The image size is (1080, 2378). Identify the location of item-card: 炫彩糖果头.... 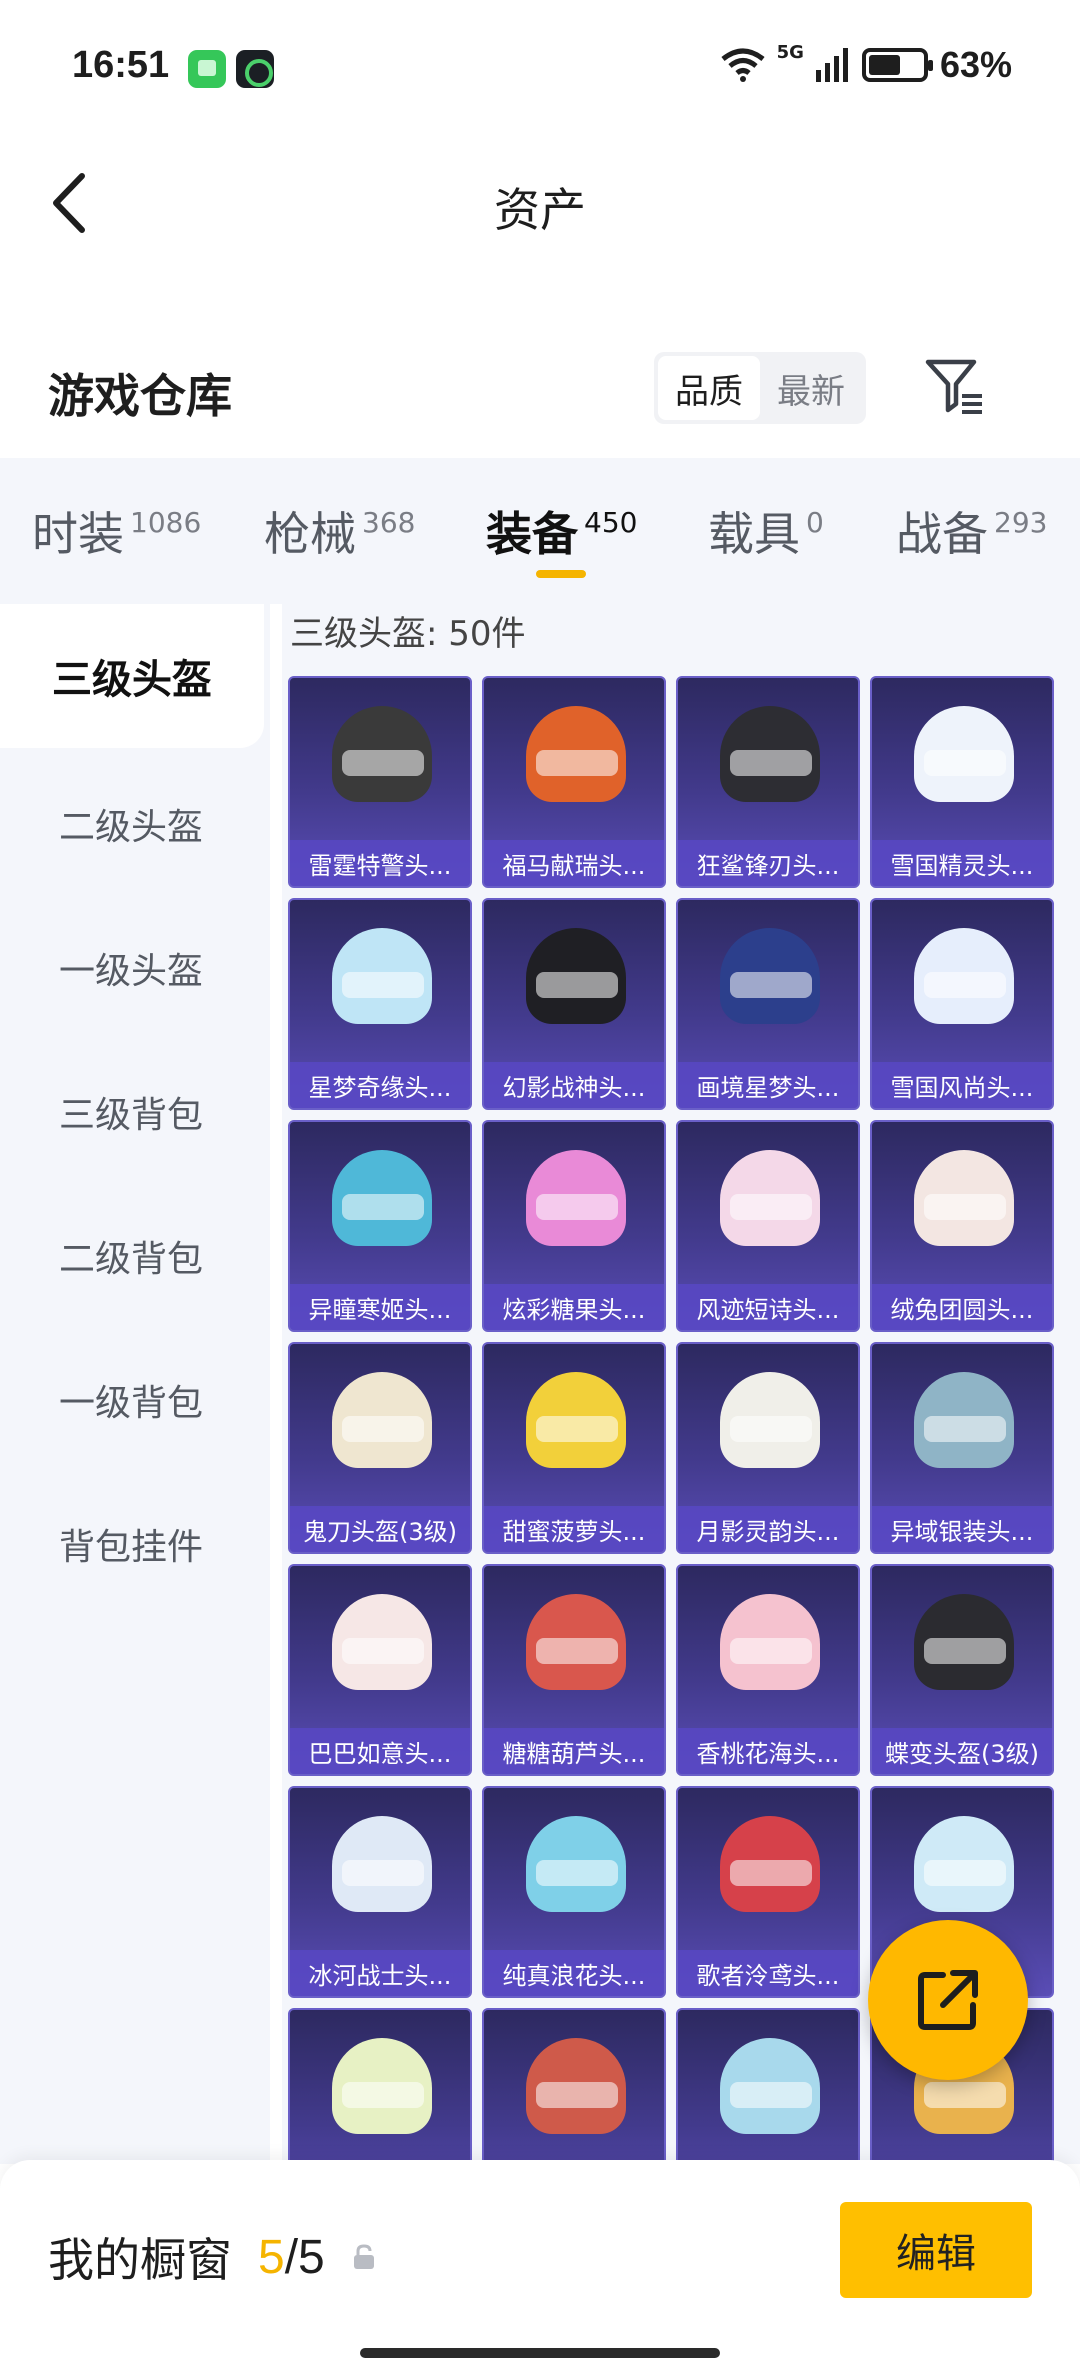
(574, 1226).